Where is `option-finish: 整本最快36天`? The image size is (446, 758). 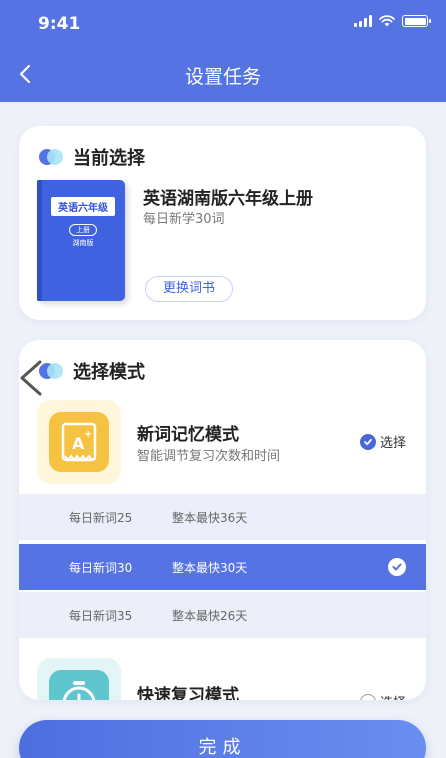
option-finish: 整本最快36天 is located at coordinates (210, 518).